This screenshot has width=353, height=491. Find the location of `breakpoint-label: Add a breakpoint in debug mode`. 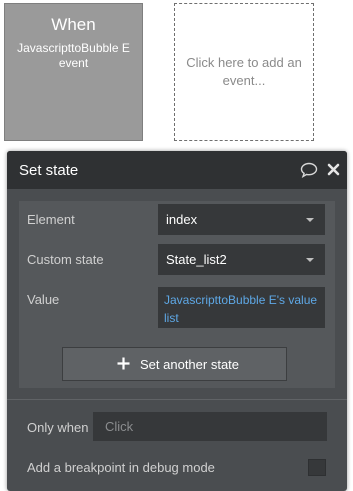

breakpoint-label: Add a breakpoint in debug mode is located at coordinates (121, 467).